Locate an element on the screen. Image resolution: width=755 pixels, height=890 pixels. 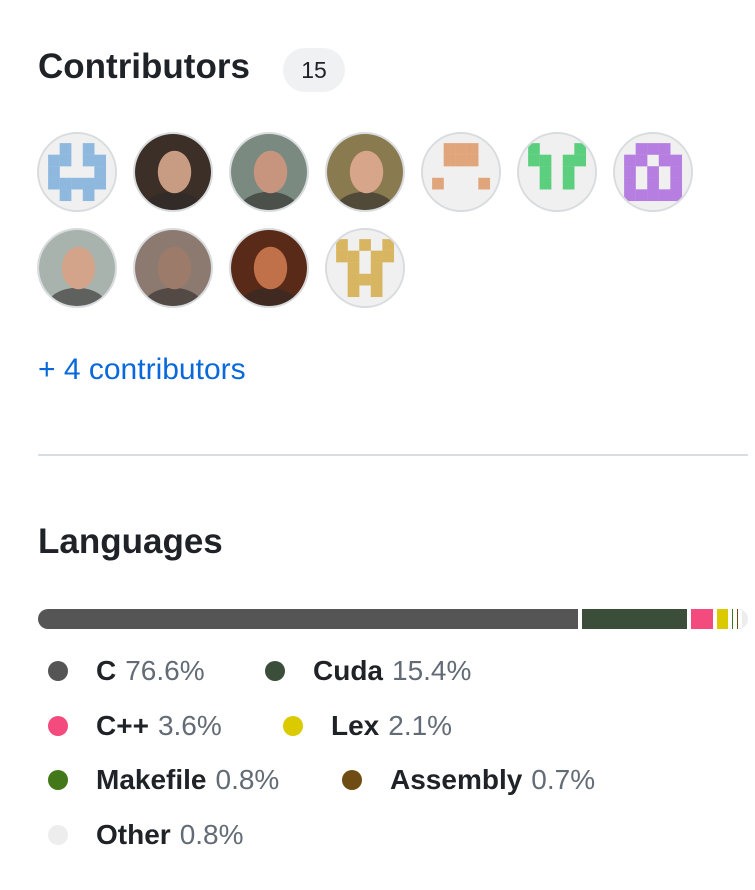
languages-progress-bar is located at coordinates (393, 619).